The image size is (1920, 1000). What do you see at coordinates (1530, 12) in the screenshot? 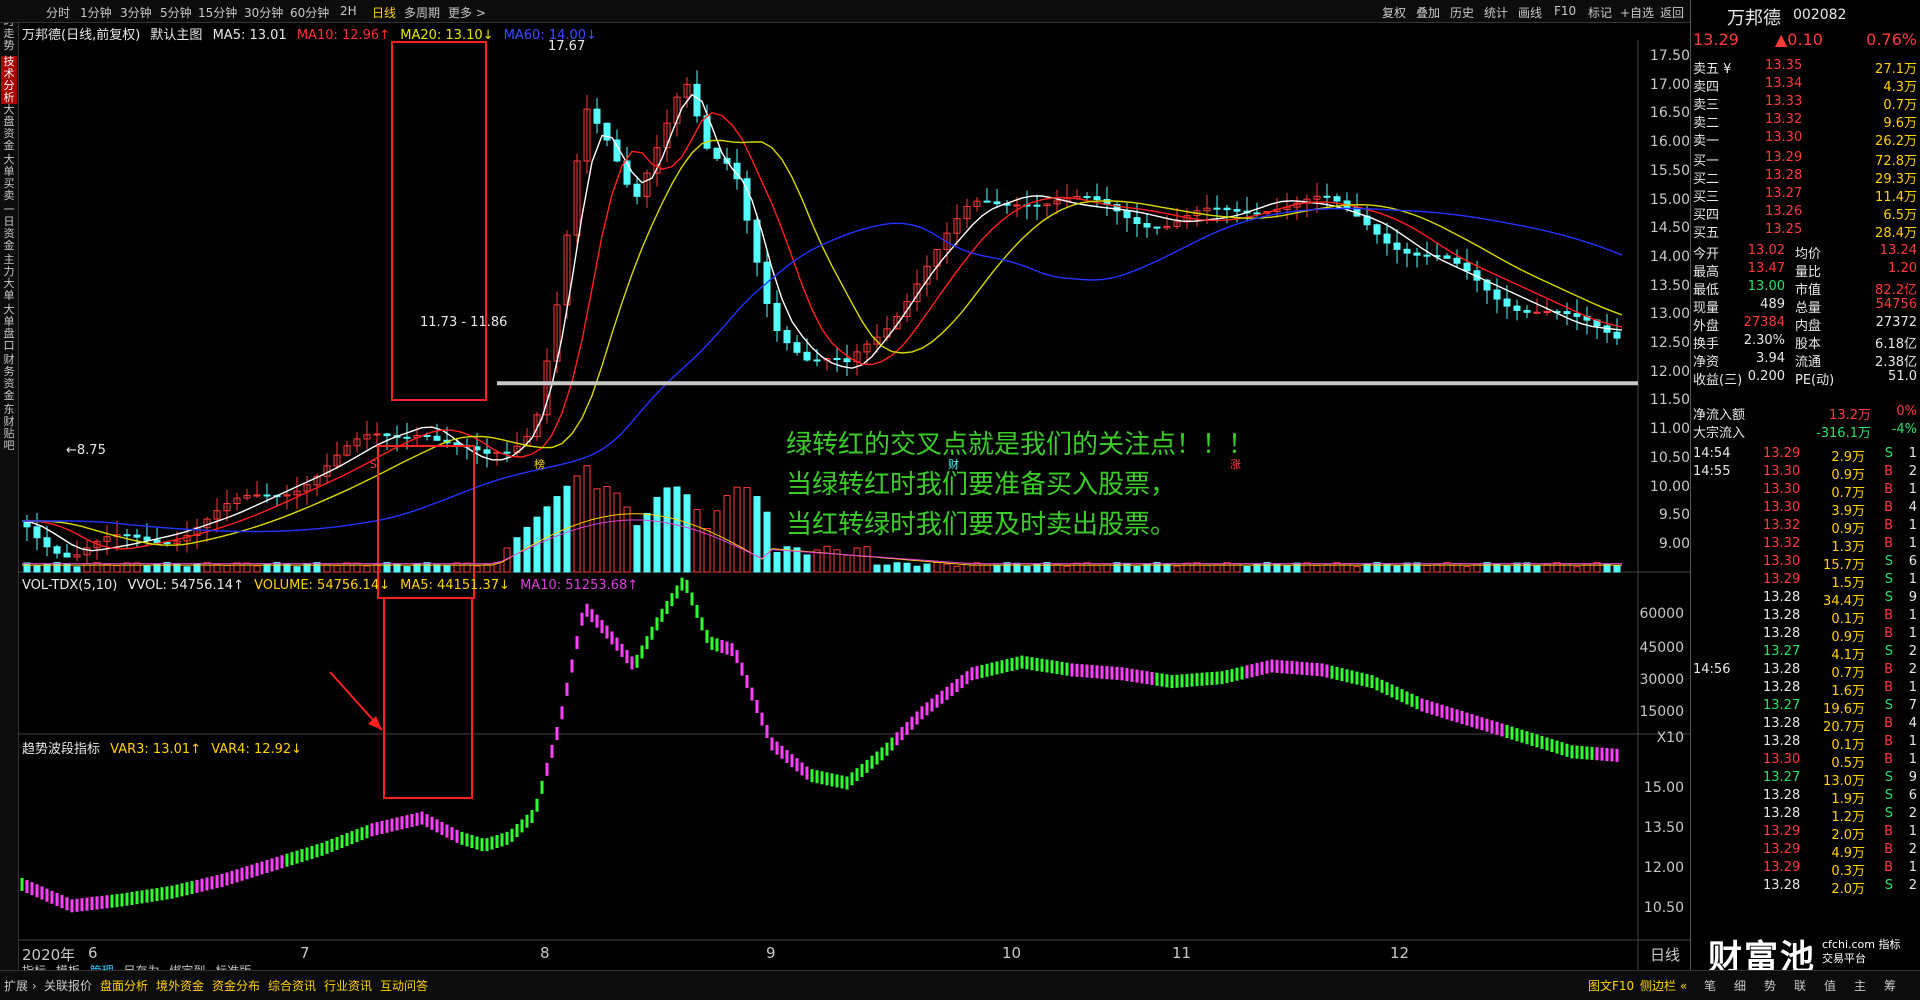
I see `tool-draw: 画线` at bounding box center [1530, 12].